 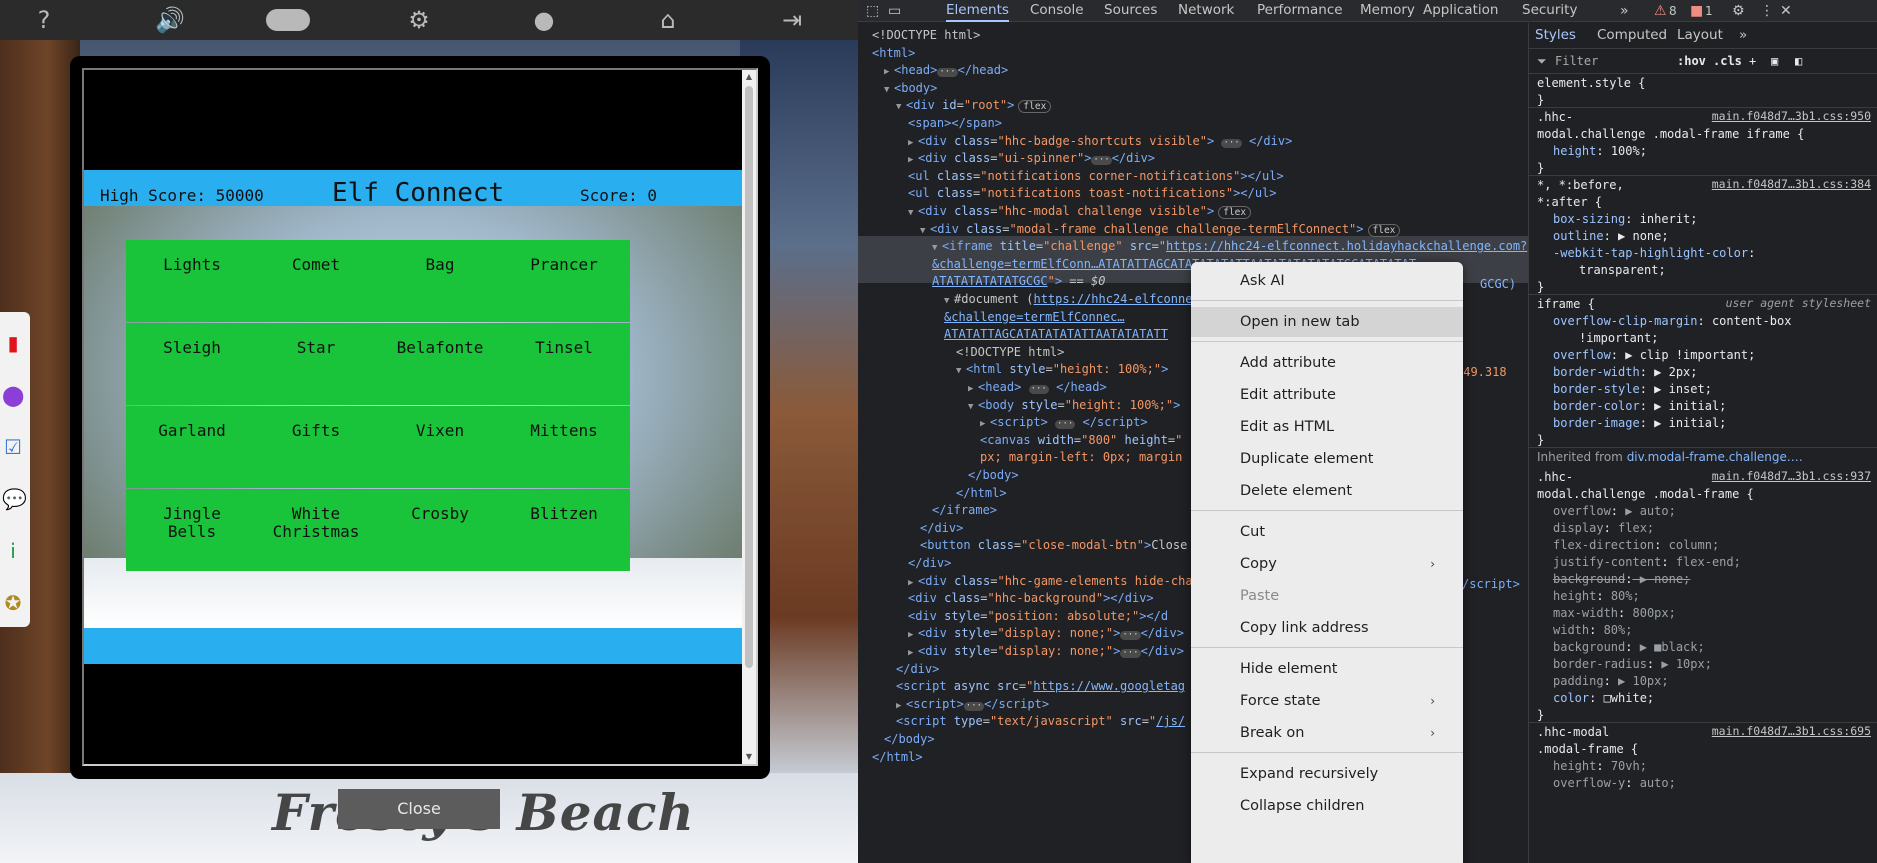 I want to click on css-property: border-radius: ▶ 10px;, so click(x=1632, y=664).